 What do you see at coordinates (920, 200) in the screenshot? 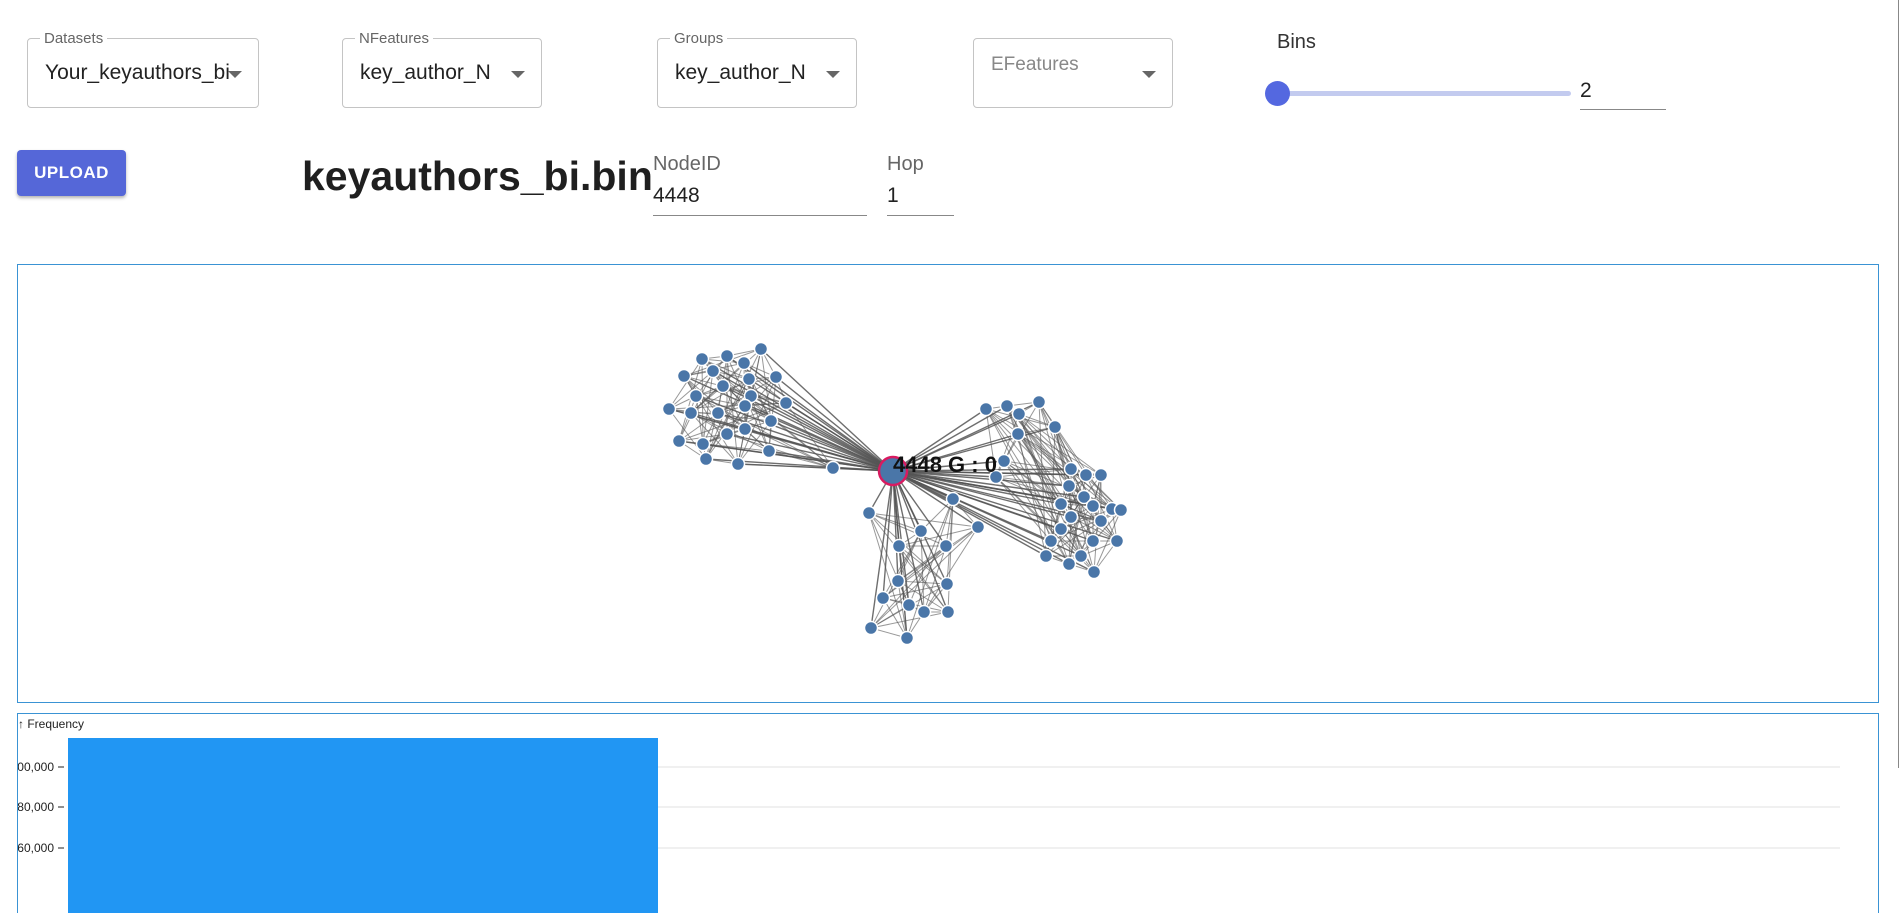
I see `hop-input: 1` at bounding box center [920, 200].